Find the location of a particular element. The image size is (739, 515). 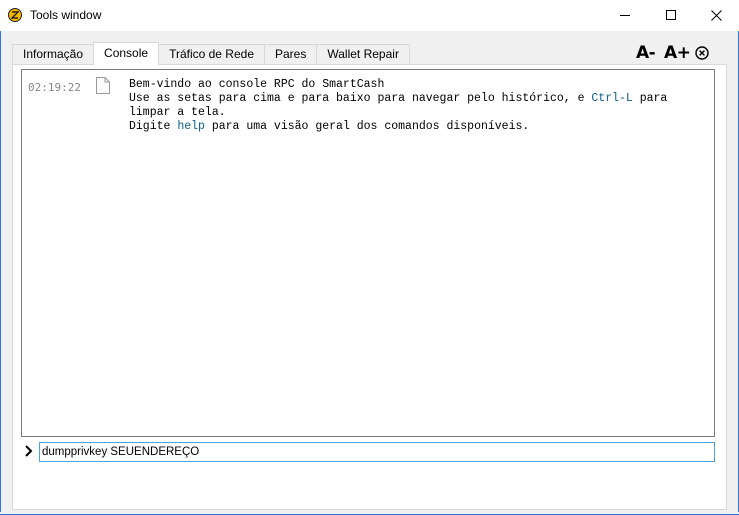

keyword-help: help is located at coordinates (191, 126).